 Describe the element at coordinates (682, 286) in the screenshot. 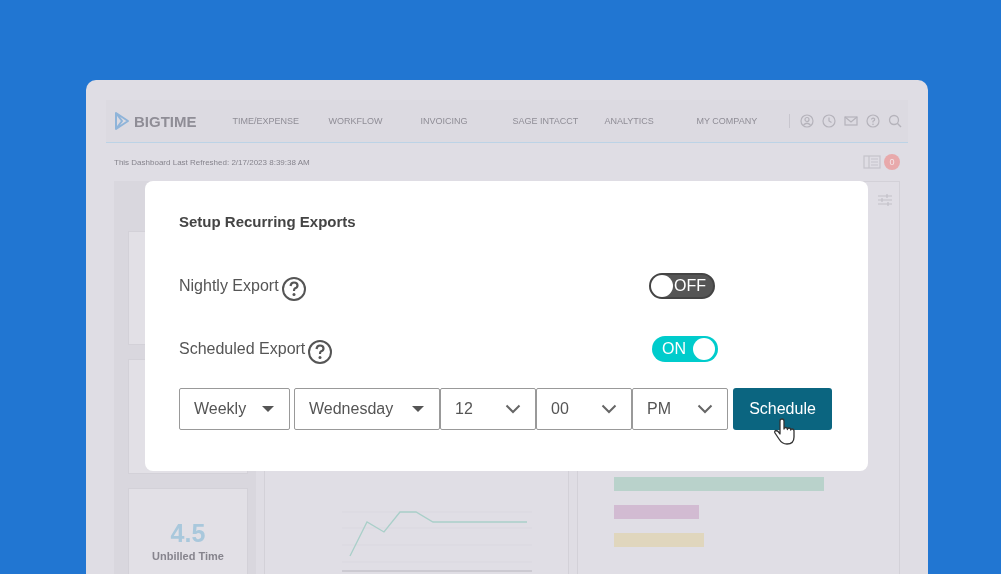

I see `export-toggle: OFF` at that location.